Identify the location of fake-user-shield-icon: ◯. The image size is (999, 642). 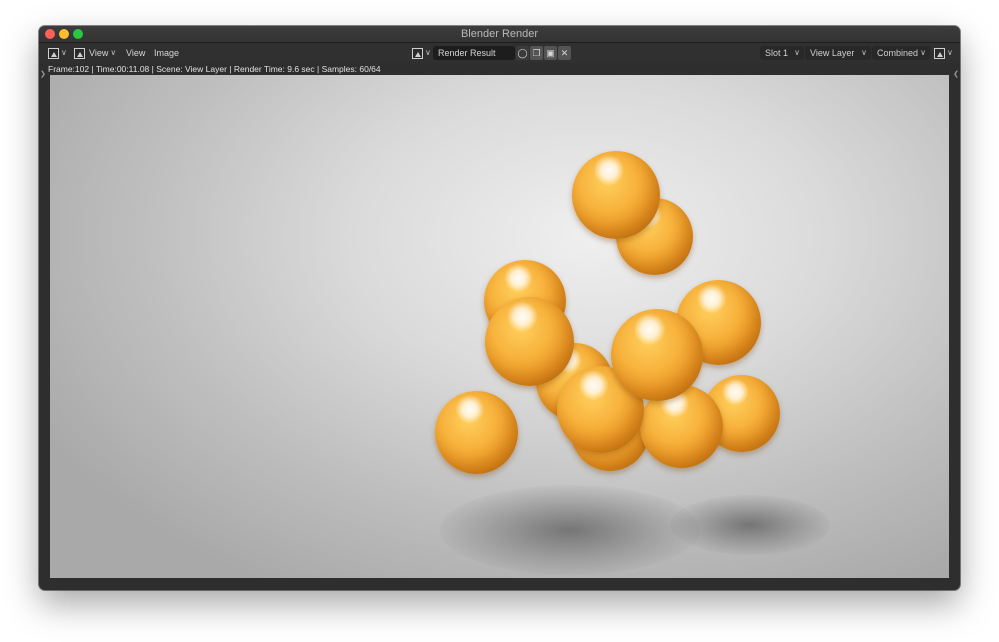
(522, 53).